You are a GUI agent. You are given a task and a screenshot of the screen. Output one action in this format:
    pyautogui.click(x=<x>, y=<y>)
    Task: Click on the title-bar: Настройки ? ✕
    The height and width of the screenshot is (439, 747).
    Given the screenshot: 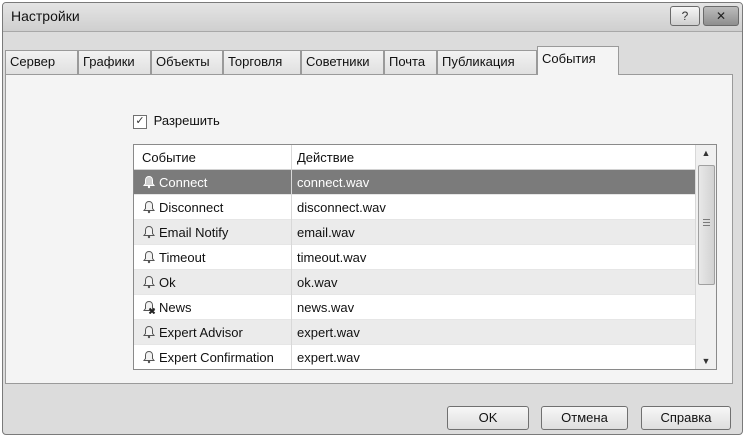 What is the action you would take?
    pyautogui.click(x=372, y=17)
    